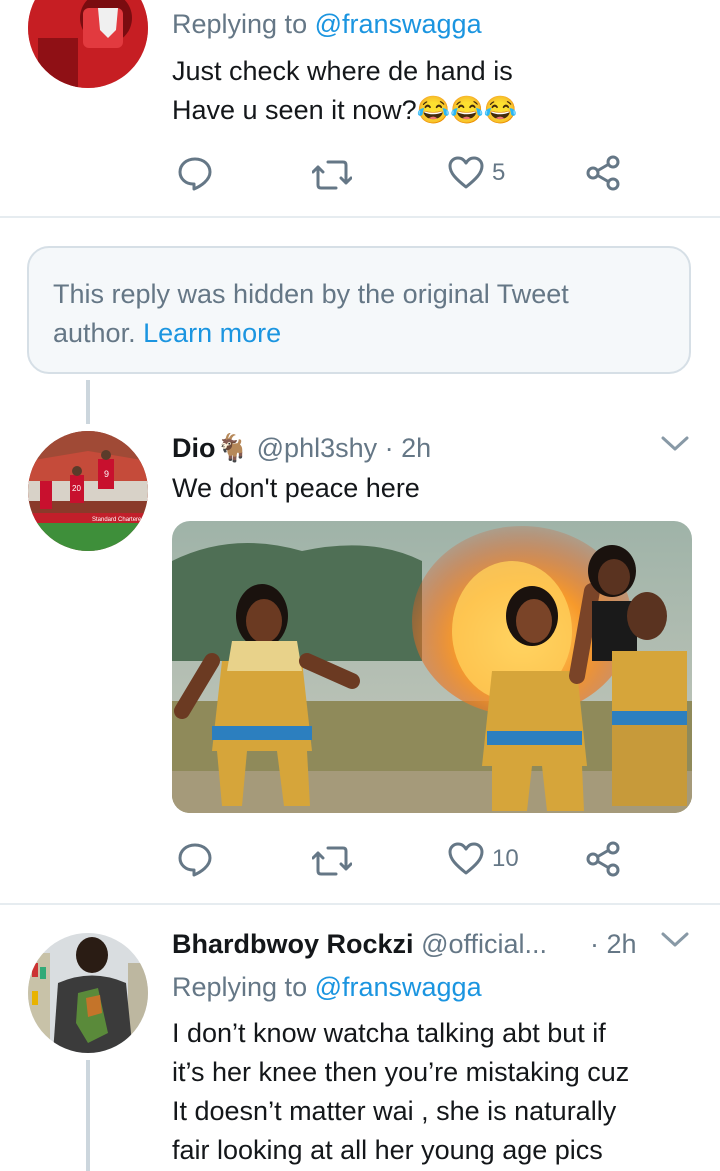  What do you see at coordinates (94, 333) in the screenshot?
I see `hidden-reply-segment: author.` at bounding box center [94, 333].